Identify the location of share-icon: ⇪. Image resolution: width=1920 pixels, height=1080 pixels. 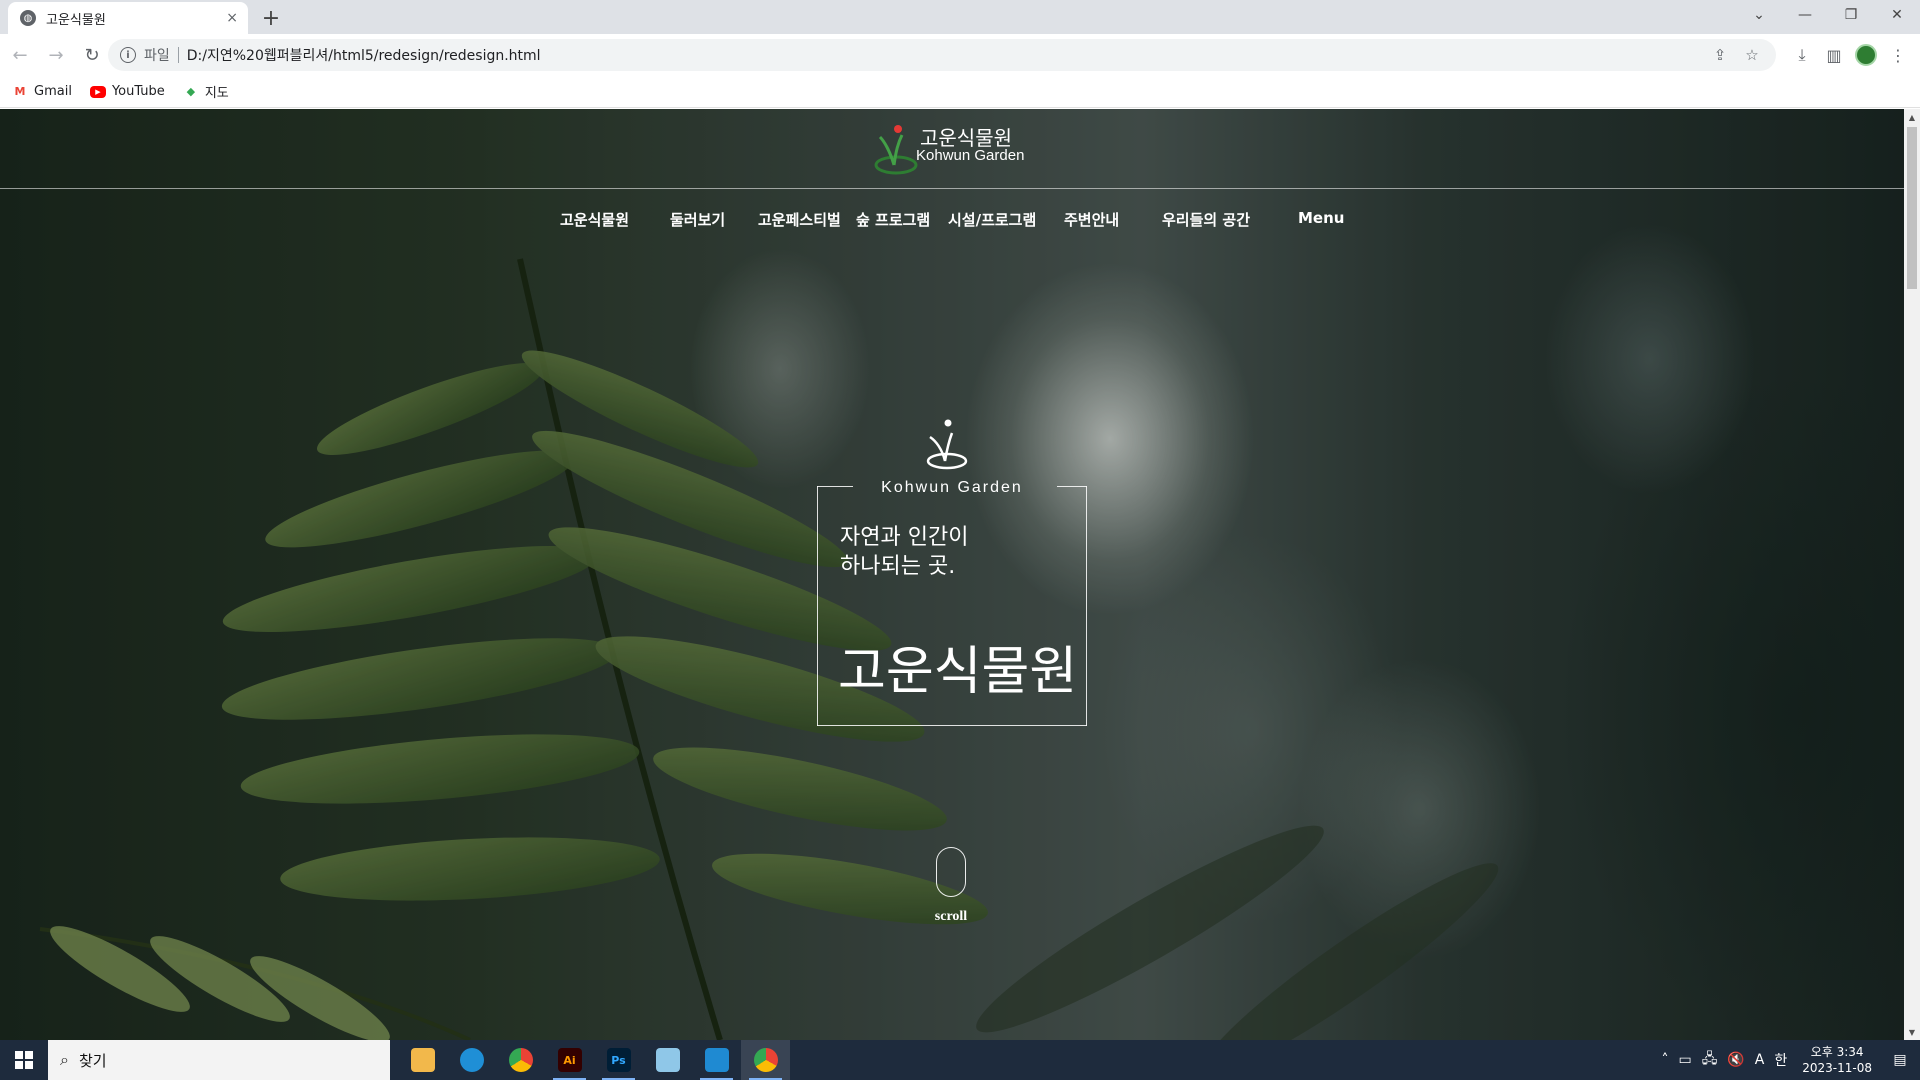
(1720, 55).